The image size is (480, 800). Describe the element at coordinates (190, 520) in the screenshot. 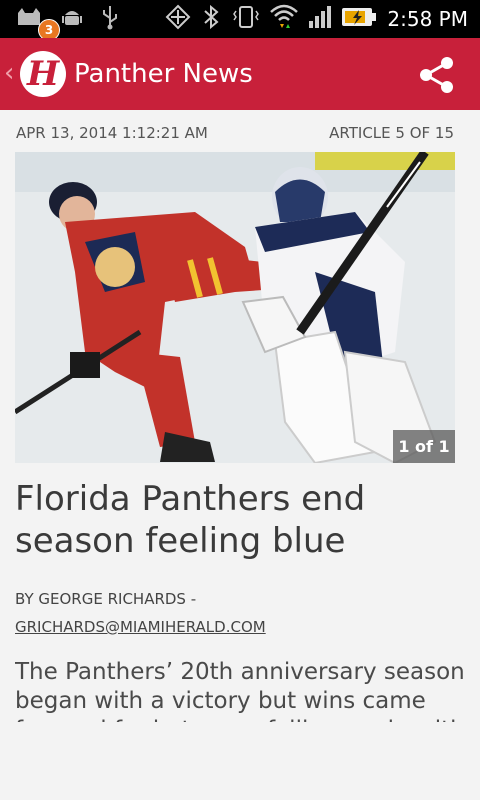

I see `article-headline: Florida Panthers end season feeling blue` at that location.